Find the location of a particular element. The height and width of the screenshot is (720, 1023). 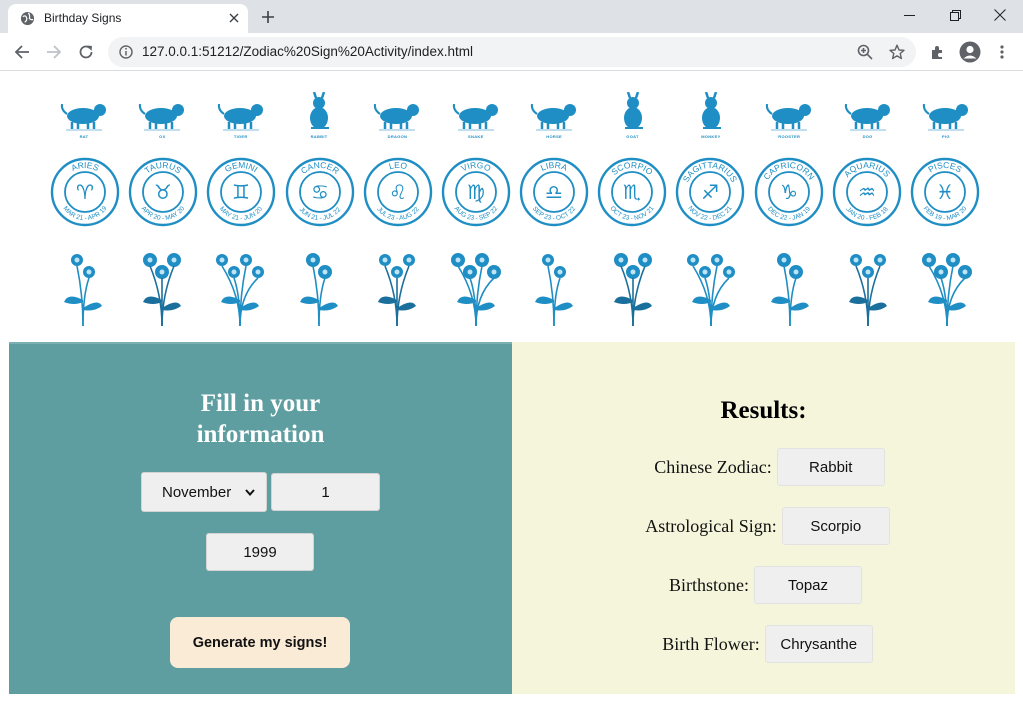

results-title: Results: is located at coordinates (763, 410).